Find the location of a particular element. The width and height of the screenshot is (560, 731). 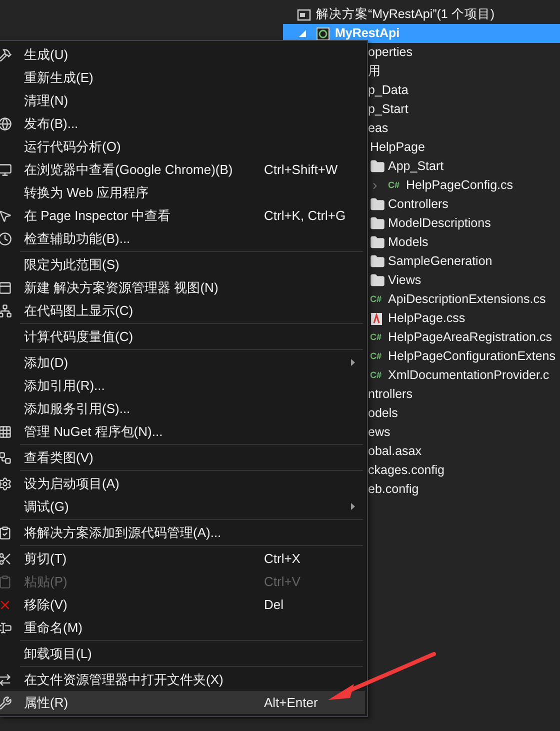

menu-label: 新建 解决方案资源管理器 视图(N) is located at coordinates (122, 287).